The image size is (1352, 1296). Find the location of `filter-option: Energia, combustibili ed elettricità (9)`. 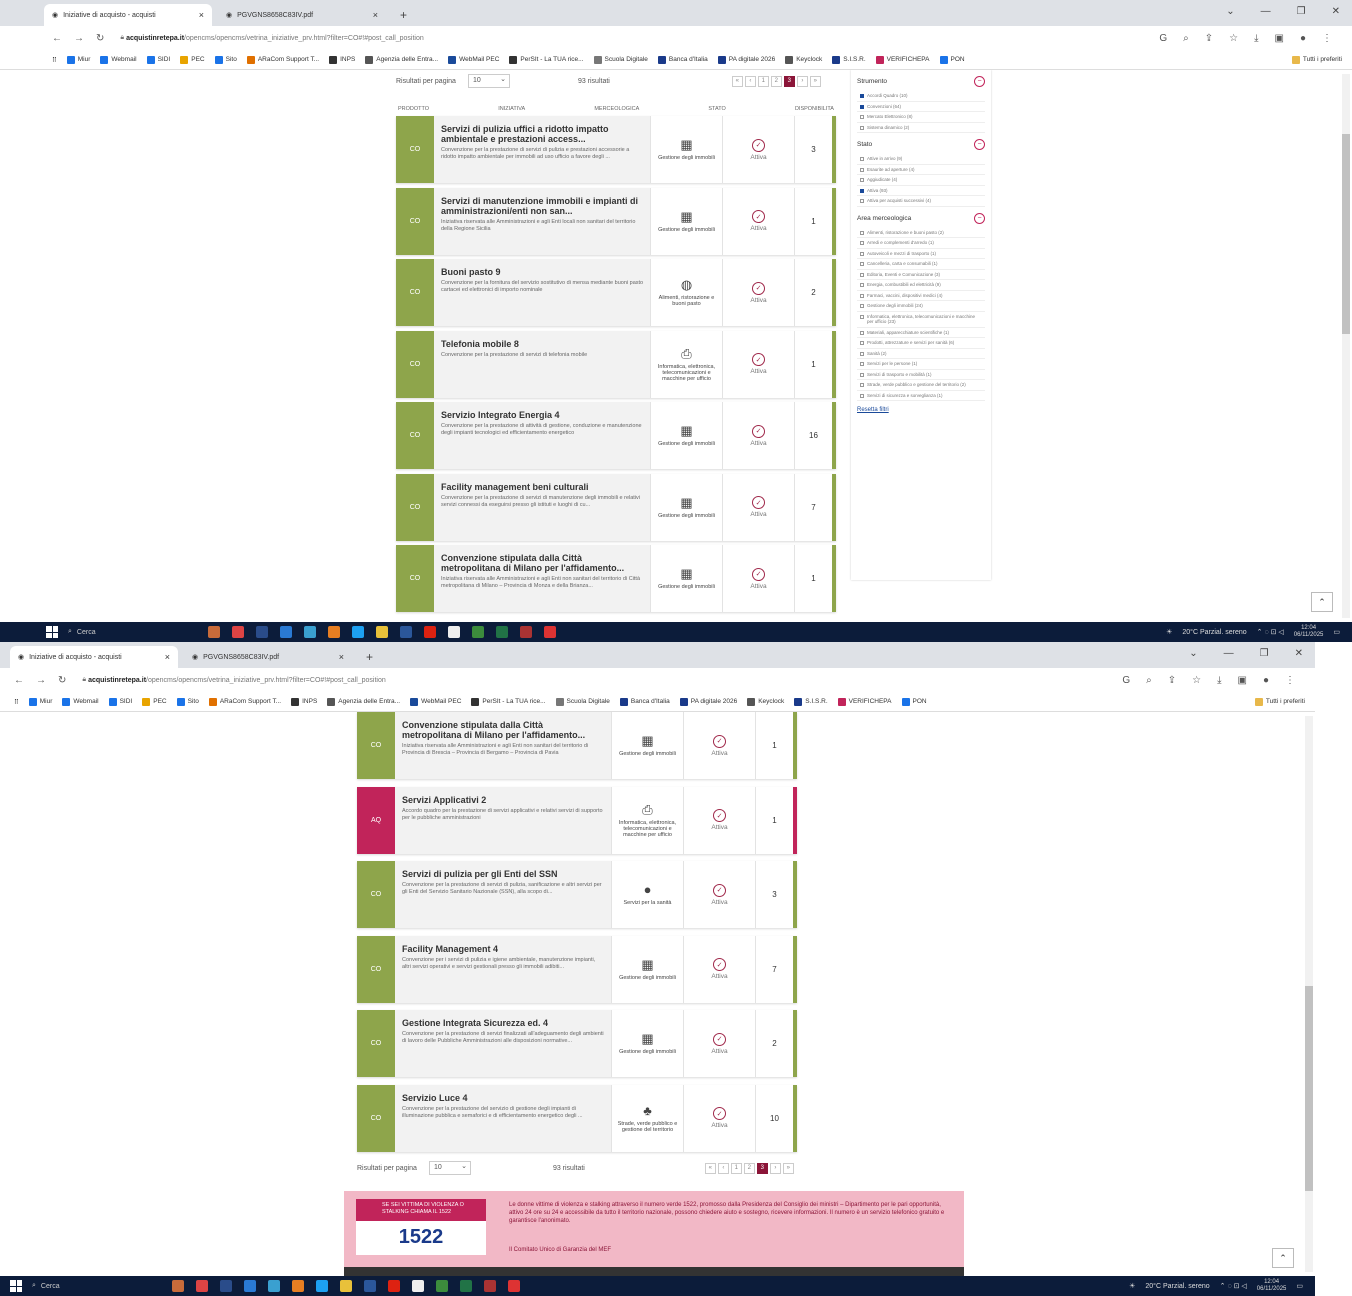

filter-option: Energia, combustibili ed elettricità (9) is located at coordinates (921, 285).